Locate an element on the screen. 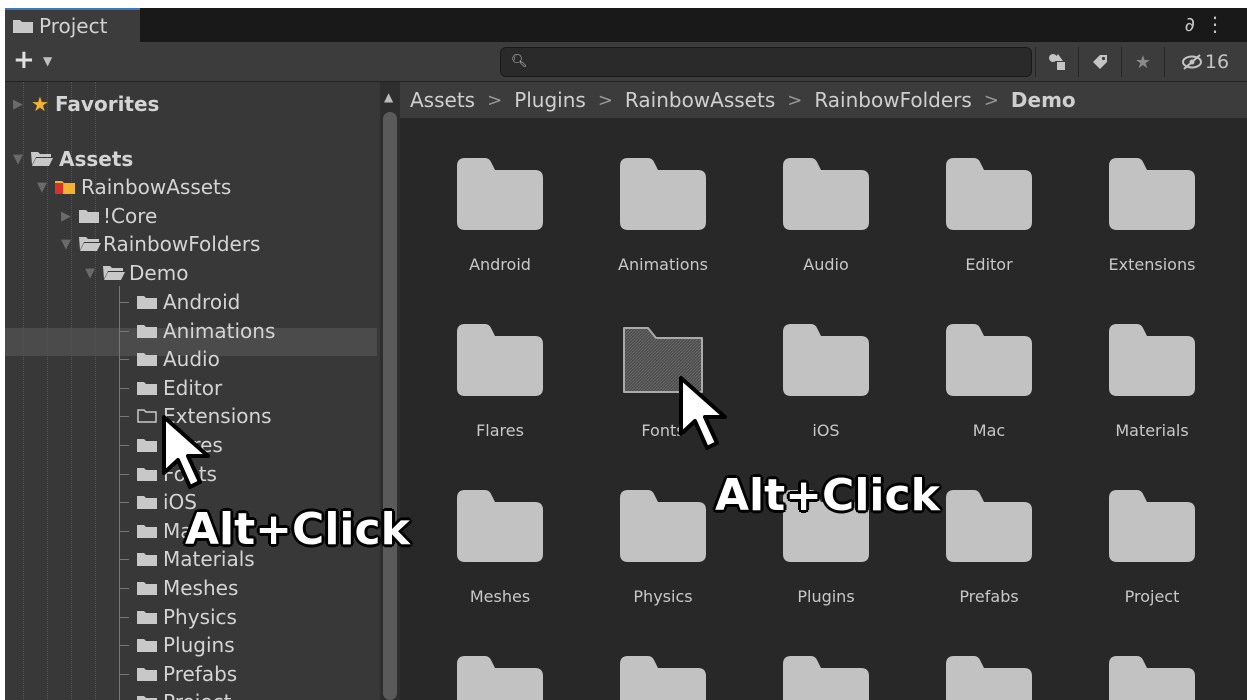  tree-item-project: Project is located at coordinates (184, 694).